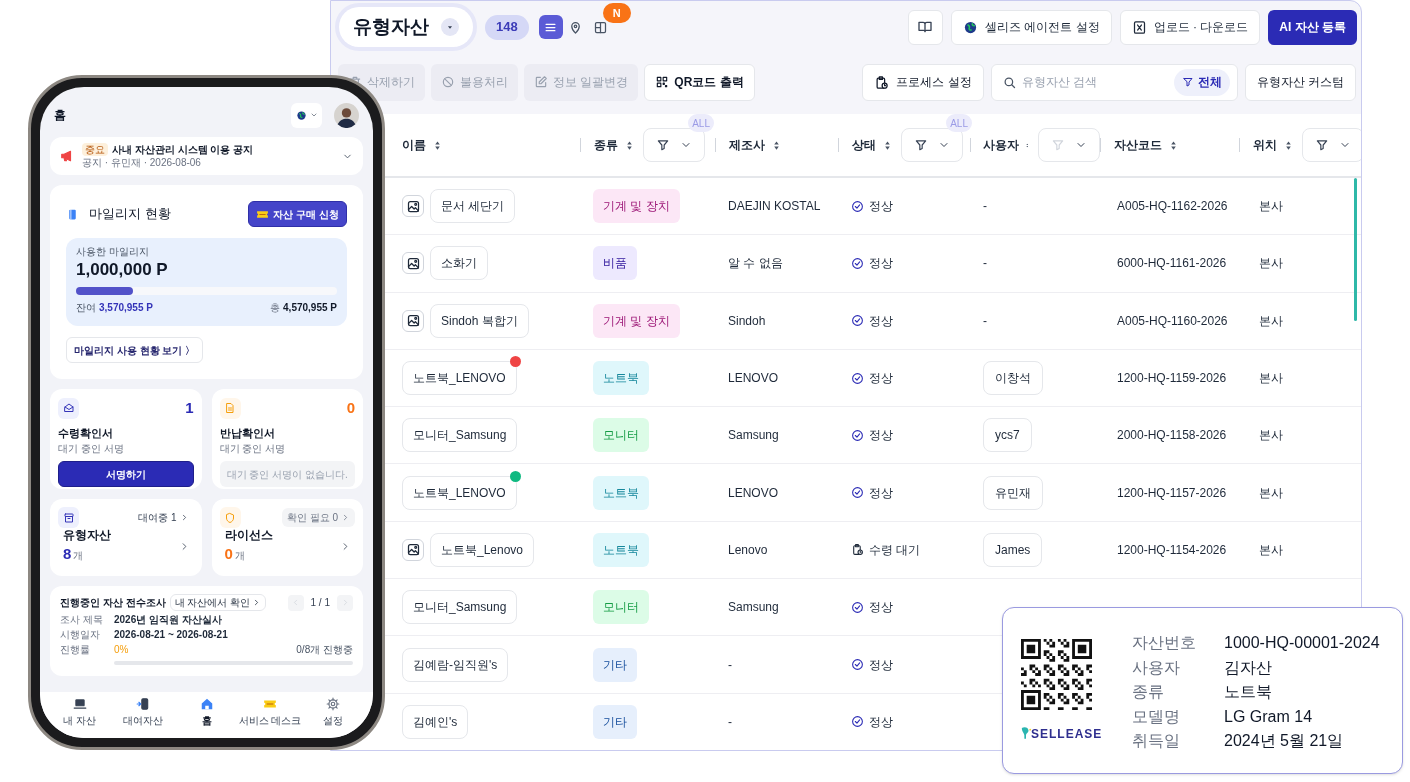 The width and height of the screenshot is (1410, 782). I want to click on agent-settings-button: 셀리즈 에이전트 설정, so click(1031, 27).